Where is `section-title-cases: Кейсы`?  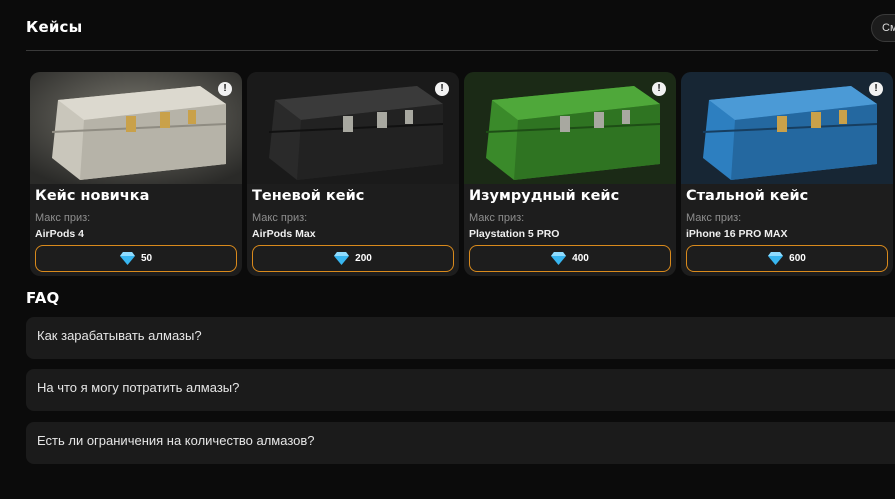 section-title-cases: Кейсы is located at coordinates (54, 27).